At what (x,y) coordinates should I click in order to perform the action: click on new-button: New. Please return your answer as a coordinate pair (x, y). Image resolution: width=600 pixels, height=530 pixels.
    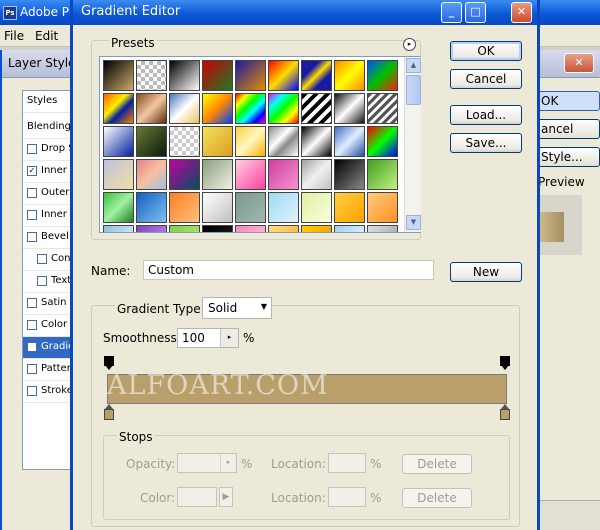
    Looking at the image, I should click on (486, 272).